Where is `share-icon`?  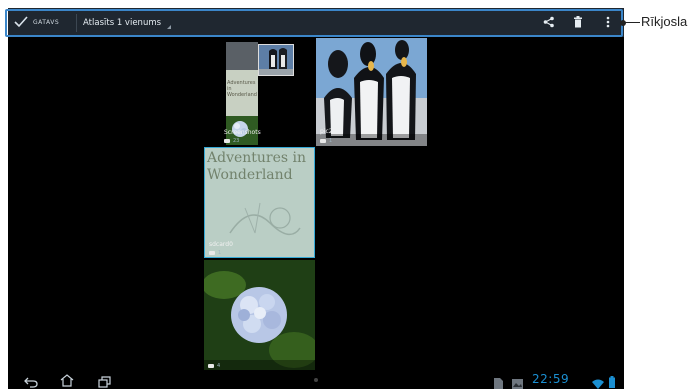
share-icon is located at coordinates (549, 22).